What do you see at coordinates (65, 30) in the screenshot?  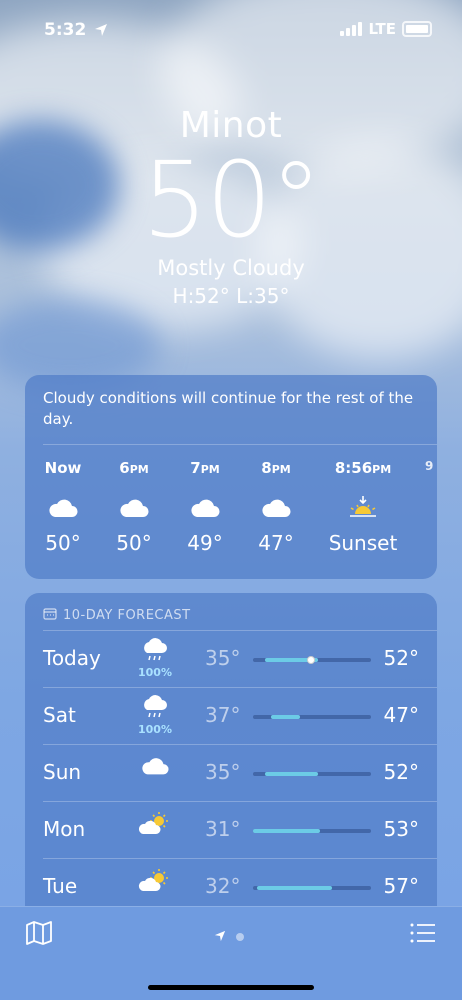 I see `status-time: 5:32` at bounding box center [65, 30].